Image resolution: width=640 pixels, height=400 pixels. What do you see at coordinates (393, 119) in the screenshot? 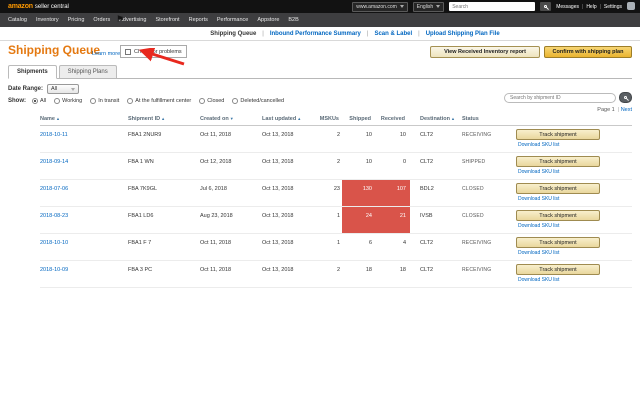
I see `column-header: Received` at bounding box center [393, 119].